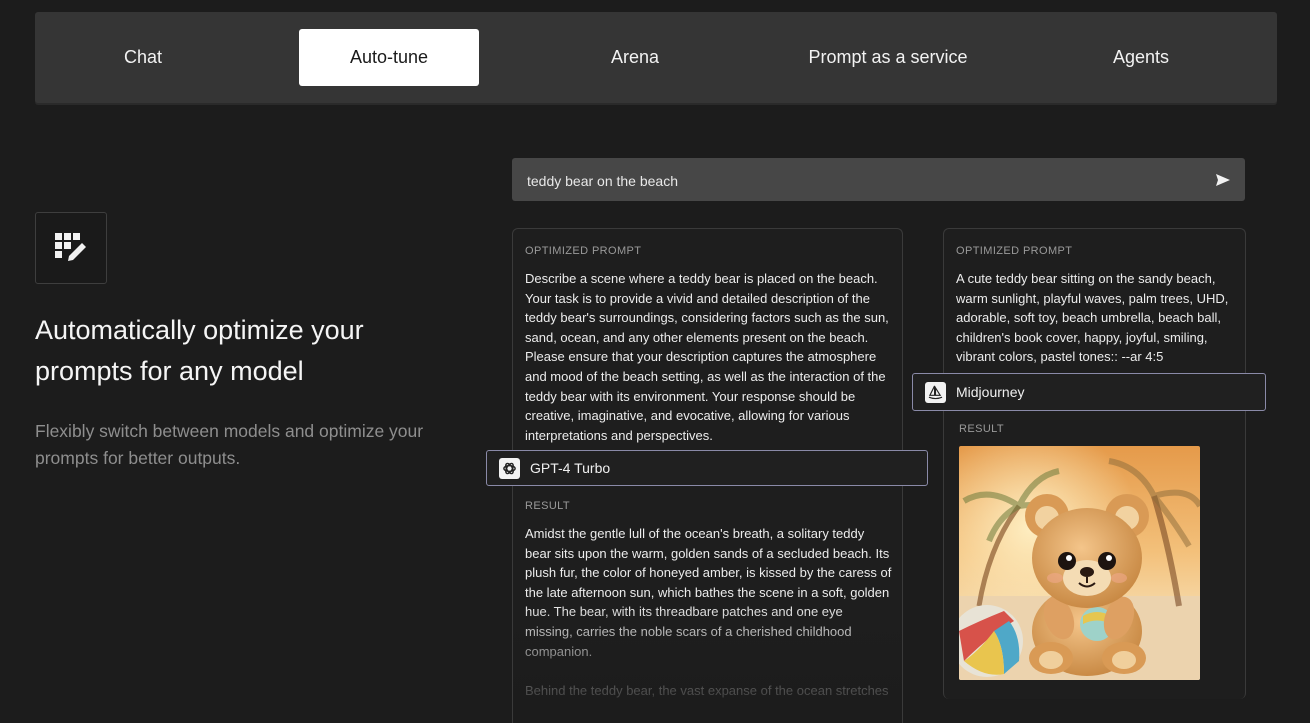 The image size is (1310, 723). Describe the element at coordinates (71, 248) in the screenshot. I see `grid-edit-icon` at that location.